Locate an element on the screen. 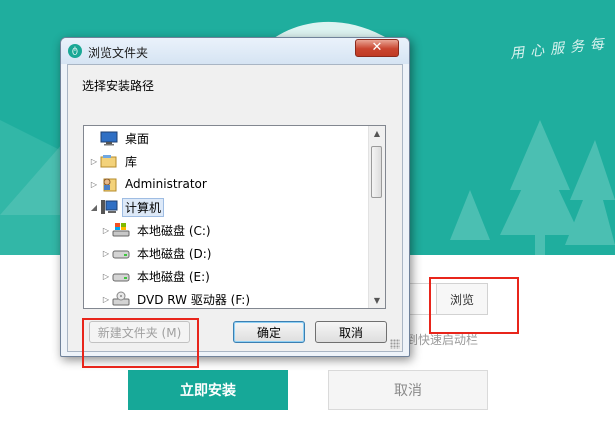 The image size is (615, 442). tree-item-library: ▷ 库 is located at coordinates (114, 161).